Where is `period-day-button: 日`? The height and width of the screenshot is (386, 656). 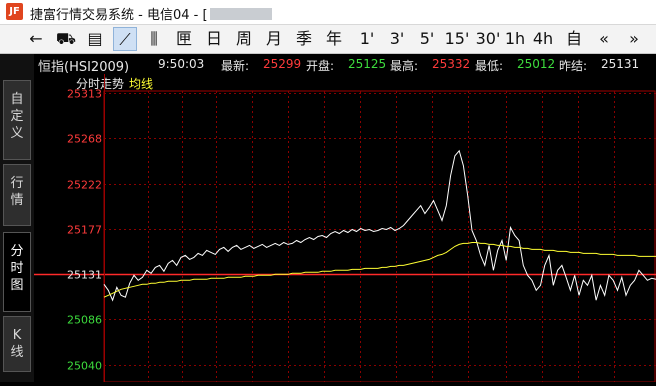 period-day-button: 日 is located at coordinates (214, 39).